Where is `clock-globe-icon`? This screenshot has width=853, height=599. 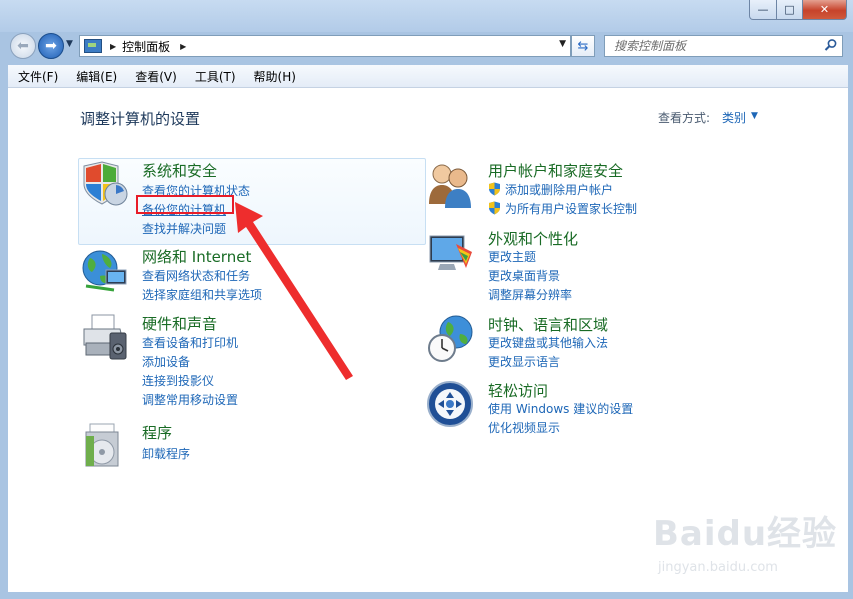
clock-globe-icon is located at coordinates (450, 338).